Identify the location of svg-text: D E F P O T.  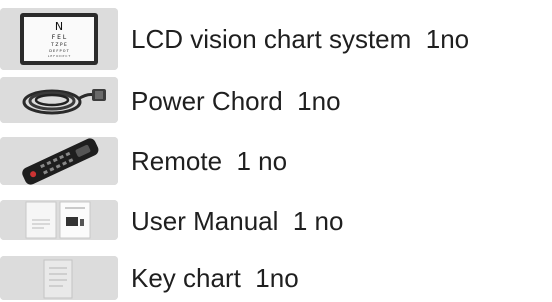
(59, 51).